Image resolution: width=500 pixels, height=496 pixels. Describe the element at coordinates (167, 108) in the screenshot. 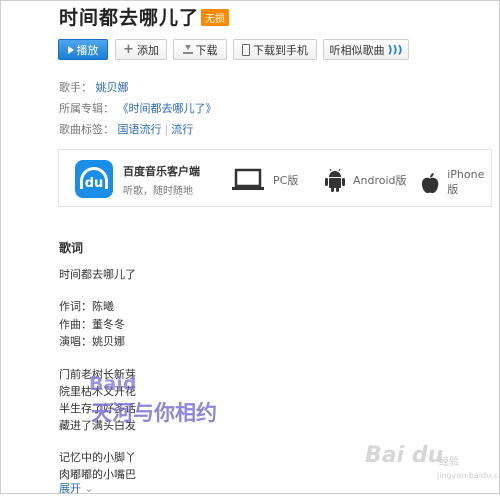

I see `album-link: 《时间都去哪儿了》` at that location.